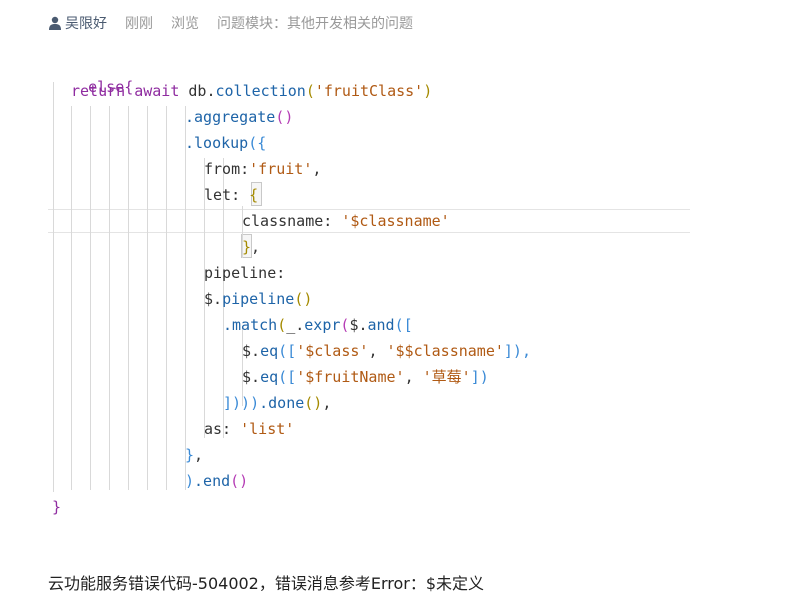 Image resolution: width=812 pixels, height=604 pixels. What do you see at coordinates (252, 24) in the screenshot?
I see `module-label: 问题模块：` at bounding box center [252, 24].